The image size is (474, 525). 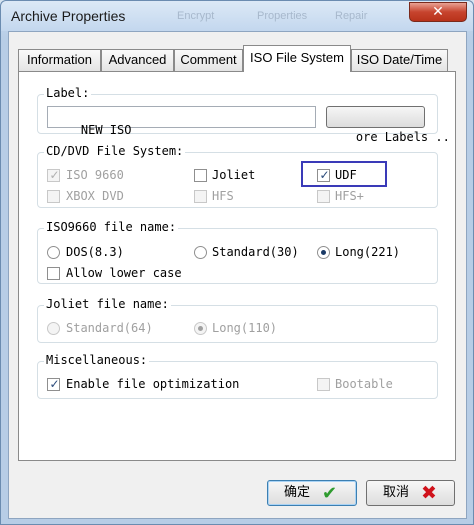 What do you see at coordinates (53, 252) in the screenshot?
I see `dos-83-radio` at bounding box center [53, 252].